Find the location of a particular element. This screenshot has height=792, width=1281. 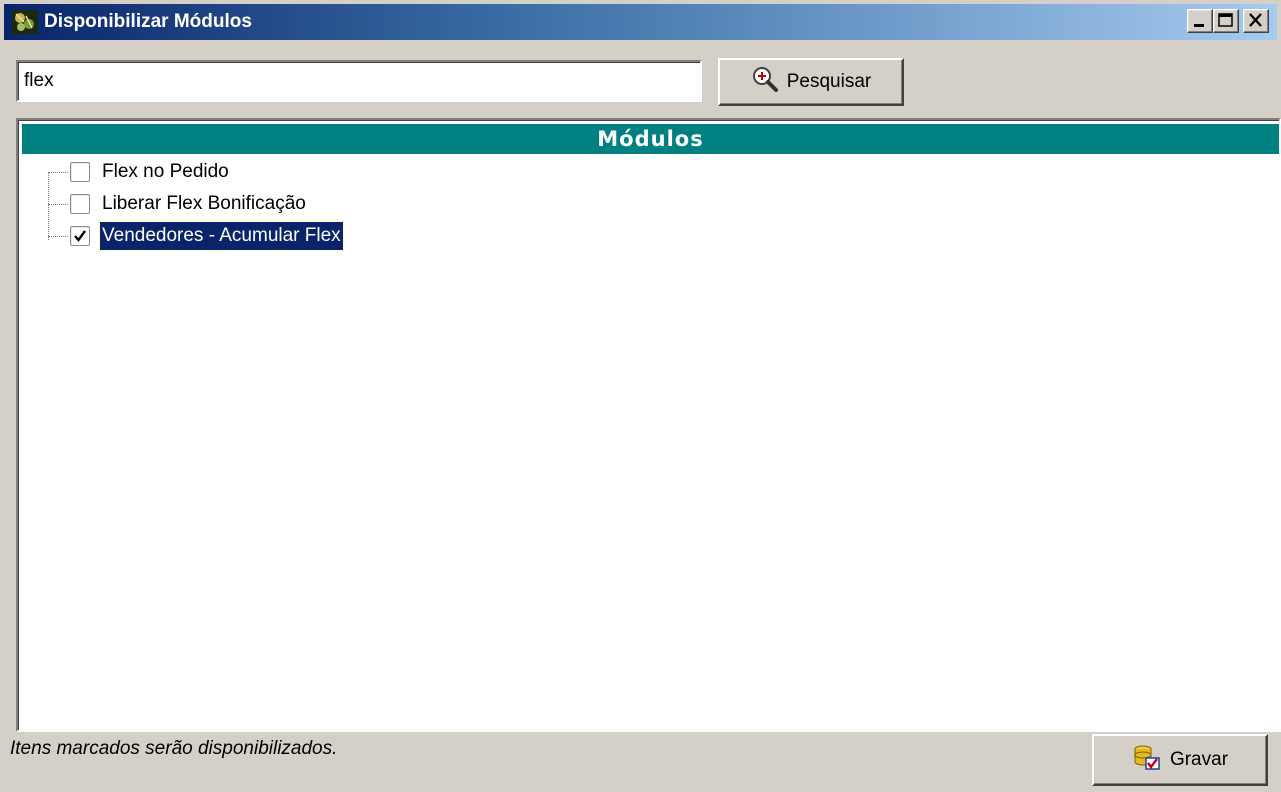

save-button: Gravar is located at coordinates (1180, 760).